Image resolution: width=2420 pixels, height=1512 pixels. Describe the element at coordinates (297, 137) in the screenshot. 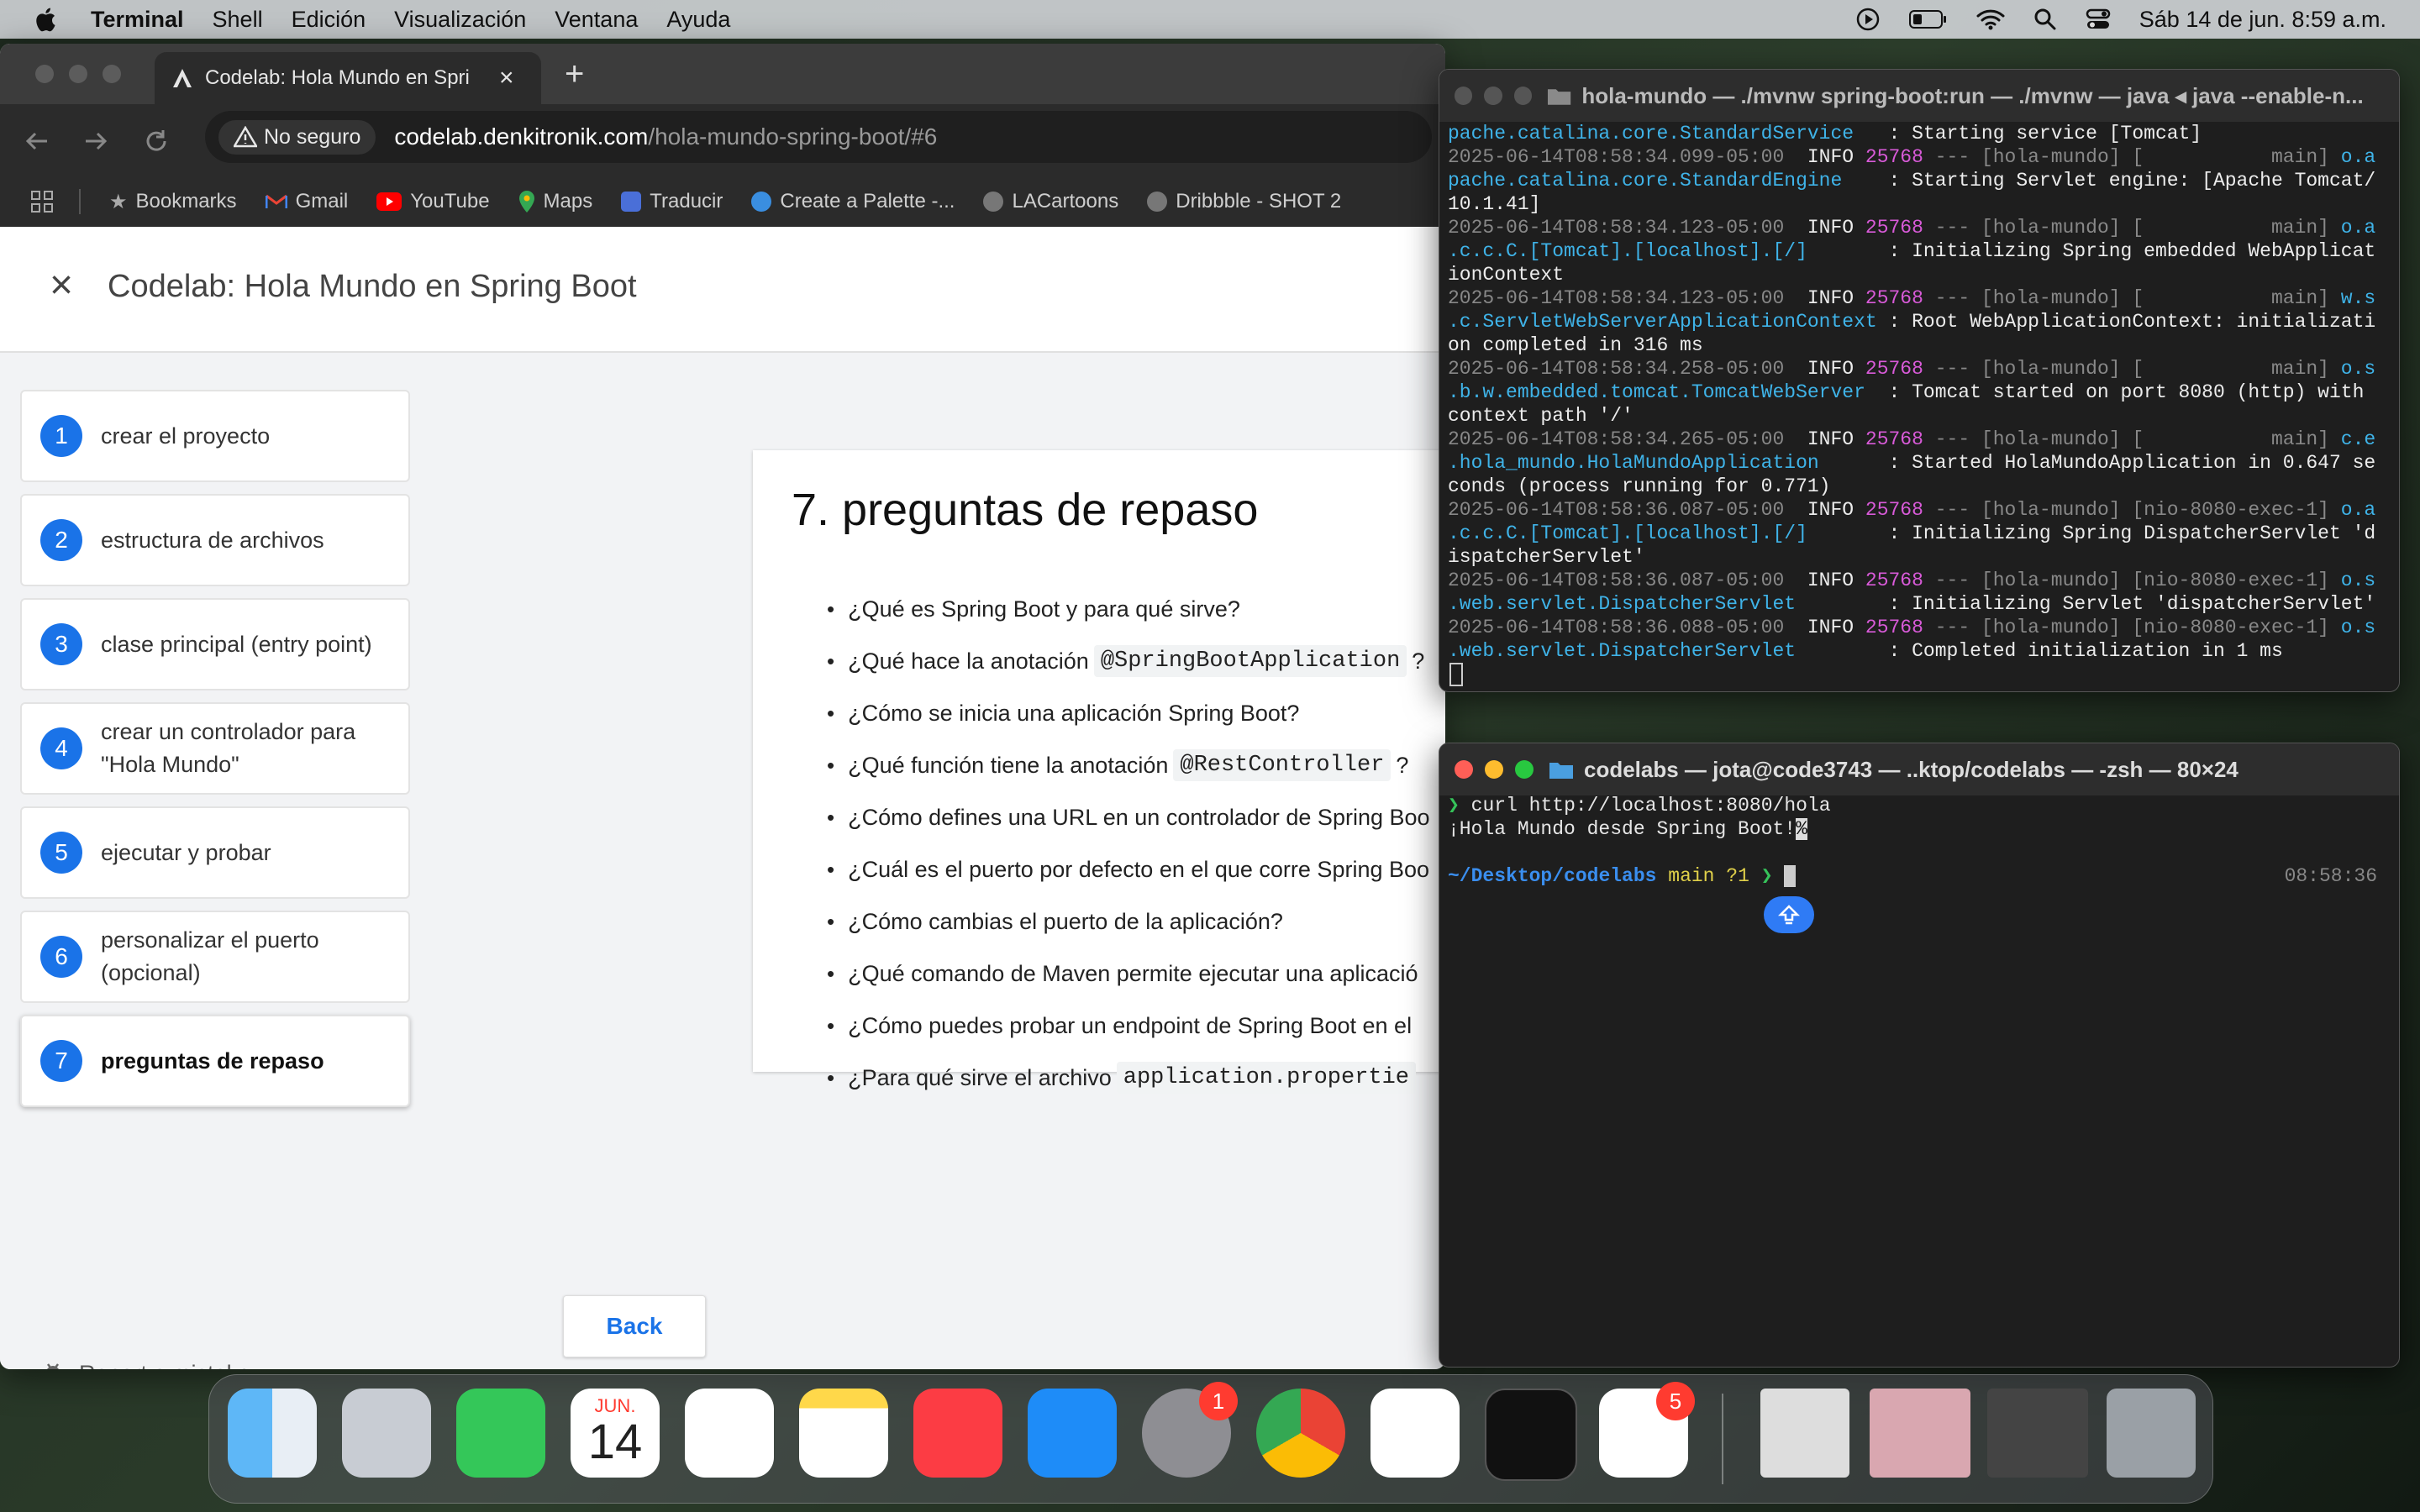

I see `security-chip: No seguro` at that location.